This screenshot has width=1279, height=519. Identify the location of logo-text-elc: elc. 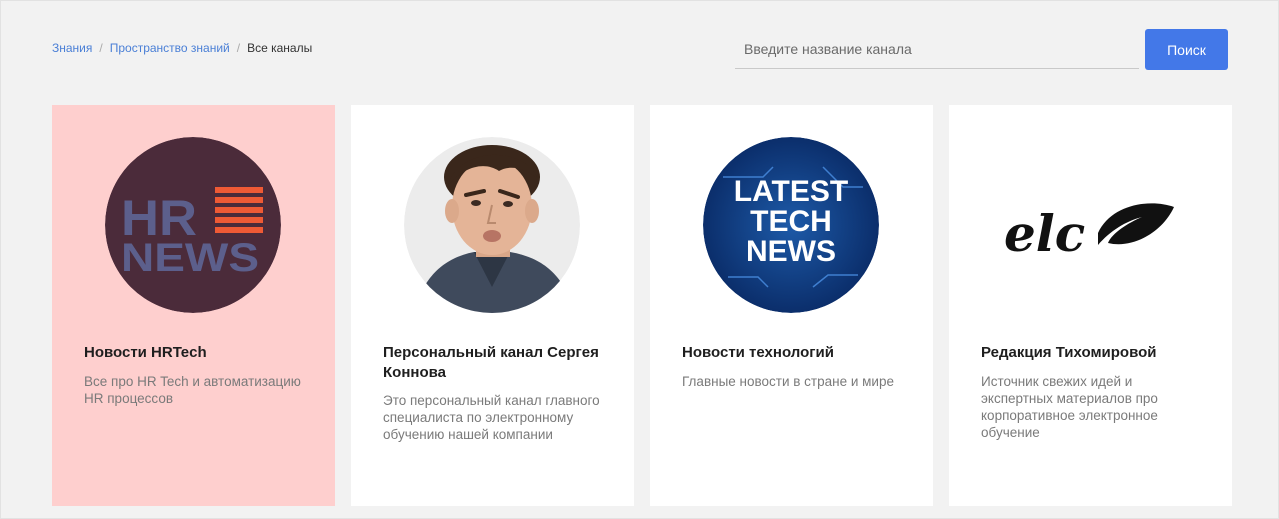
(1044, 233).